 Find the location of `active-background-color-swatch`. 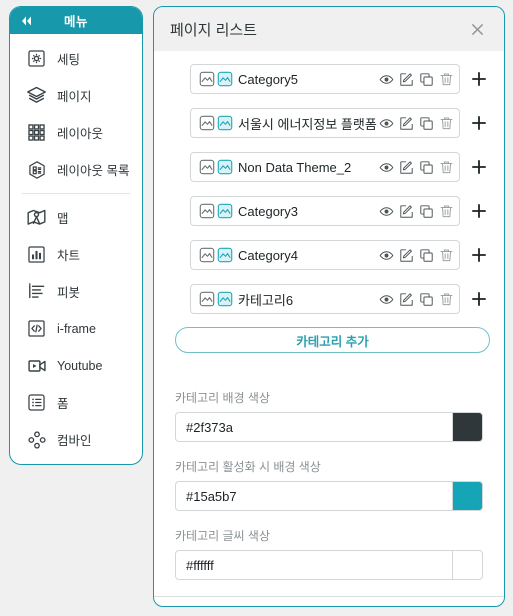

active-background-color-swatch is located at coordinates (467, 496).